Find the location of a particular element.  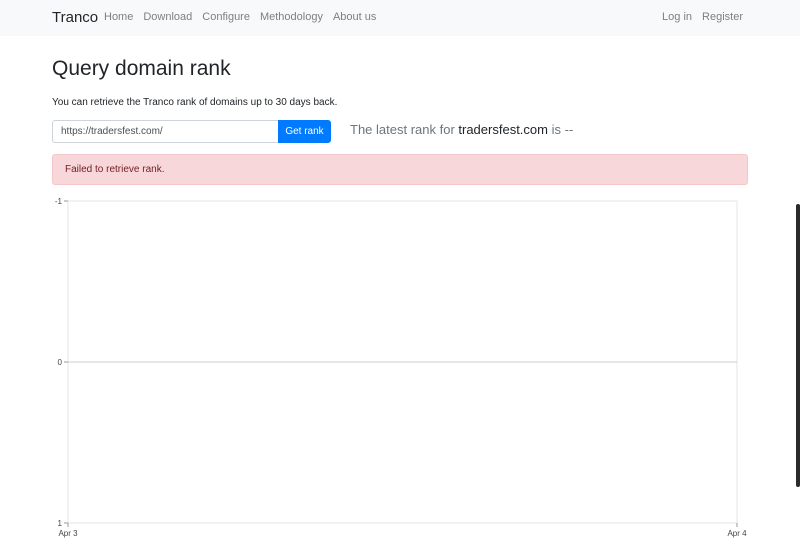

latest-rank-middle: is is located at coordinates (556, 129).